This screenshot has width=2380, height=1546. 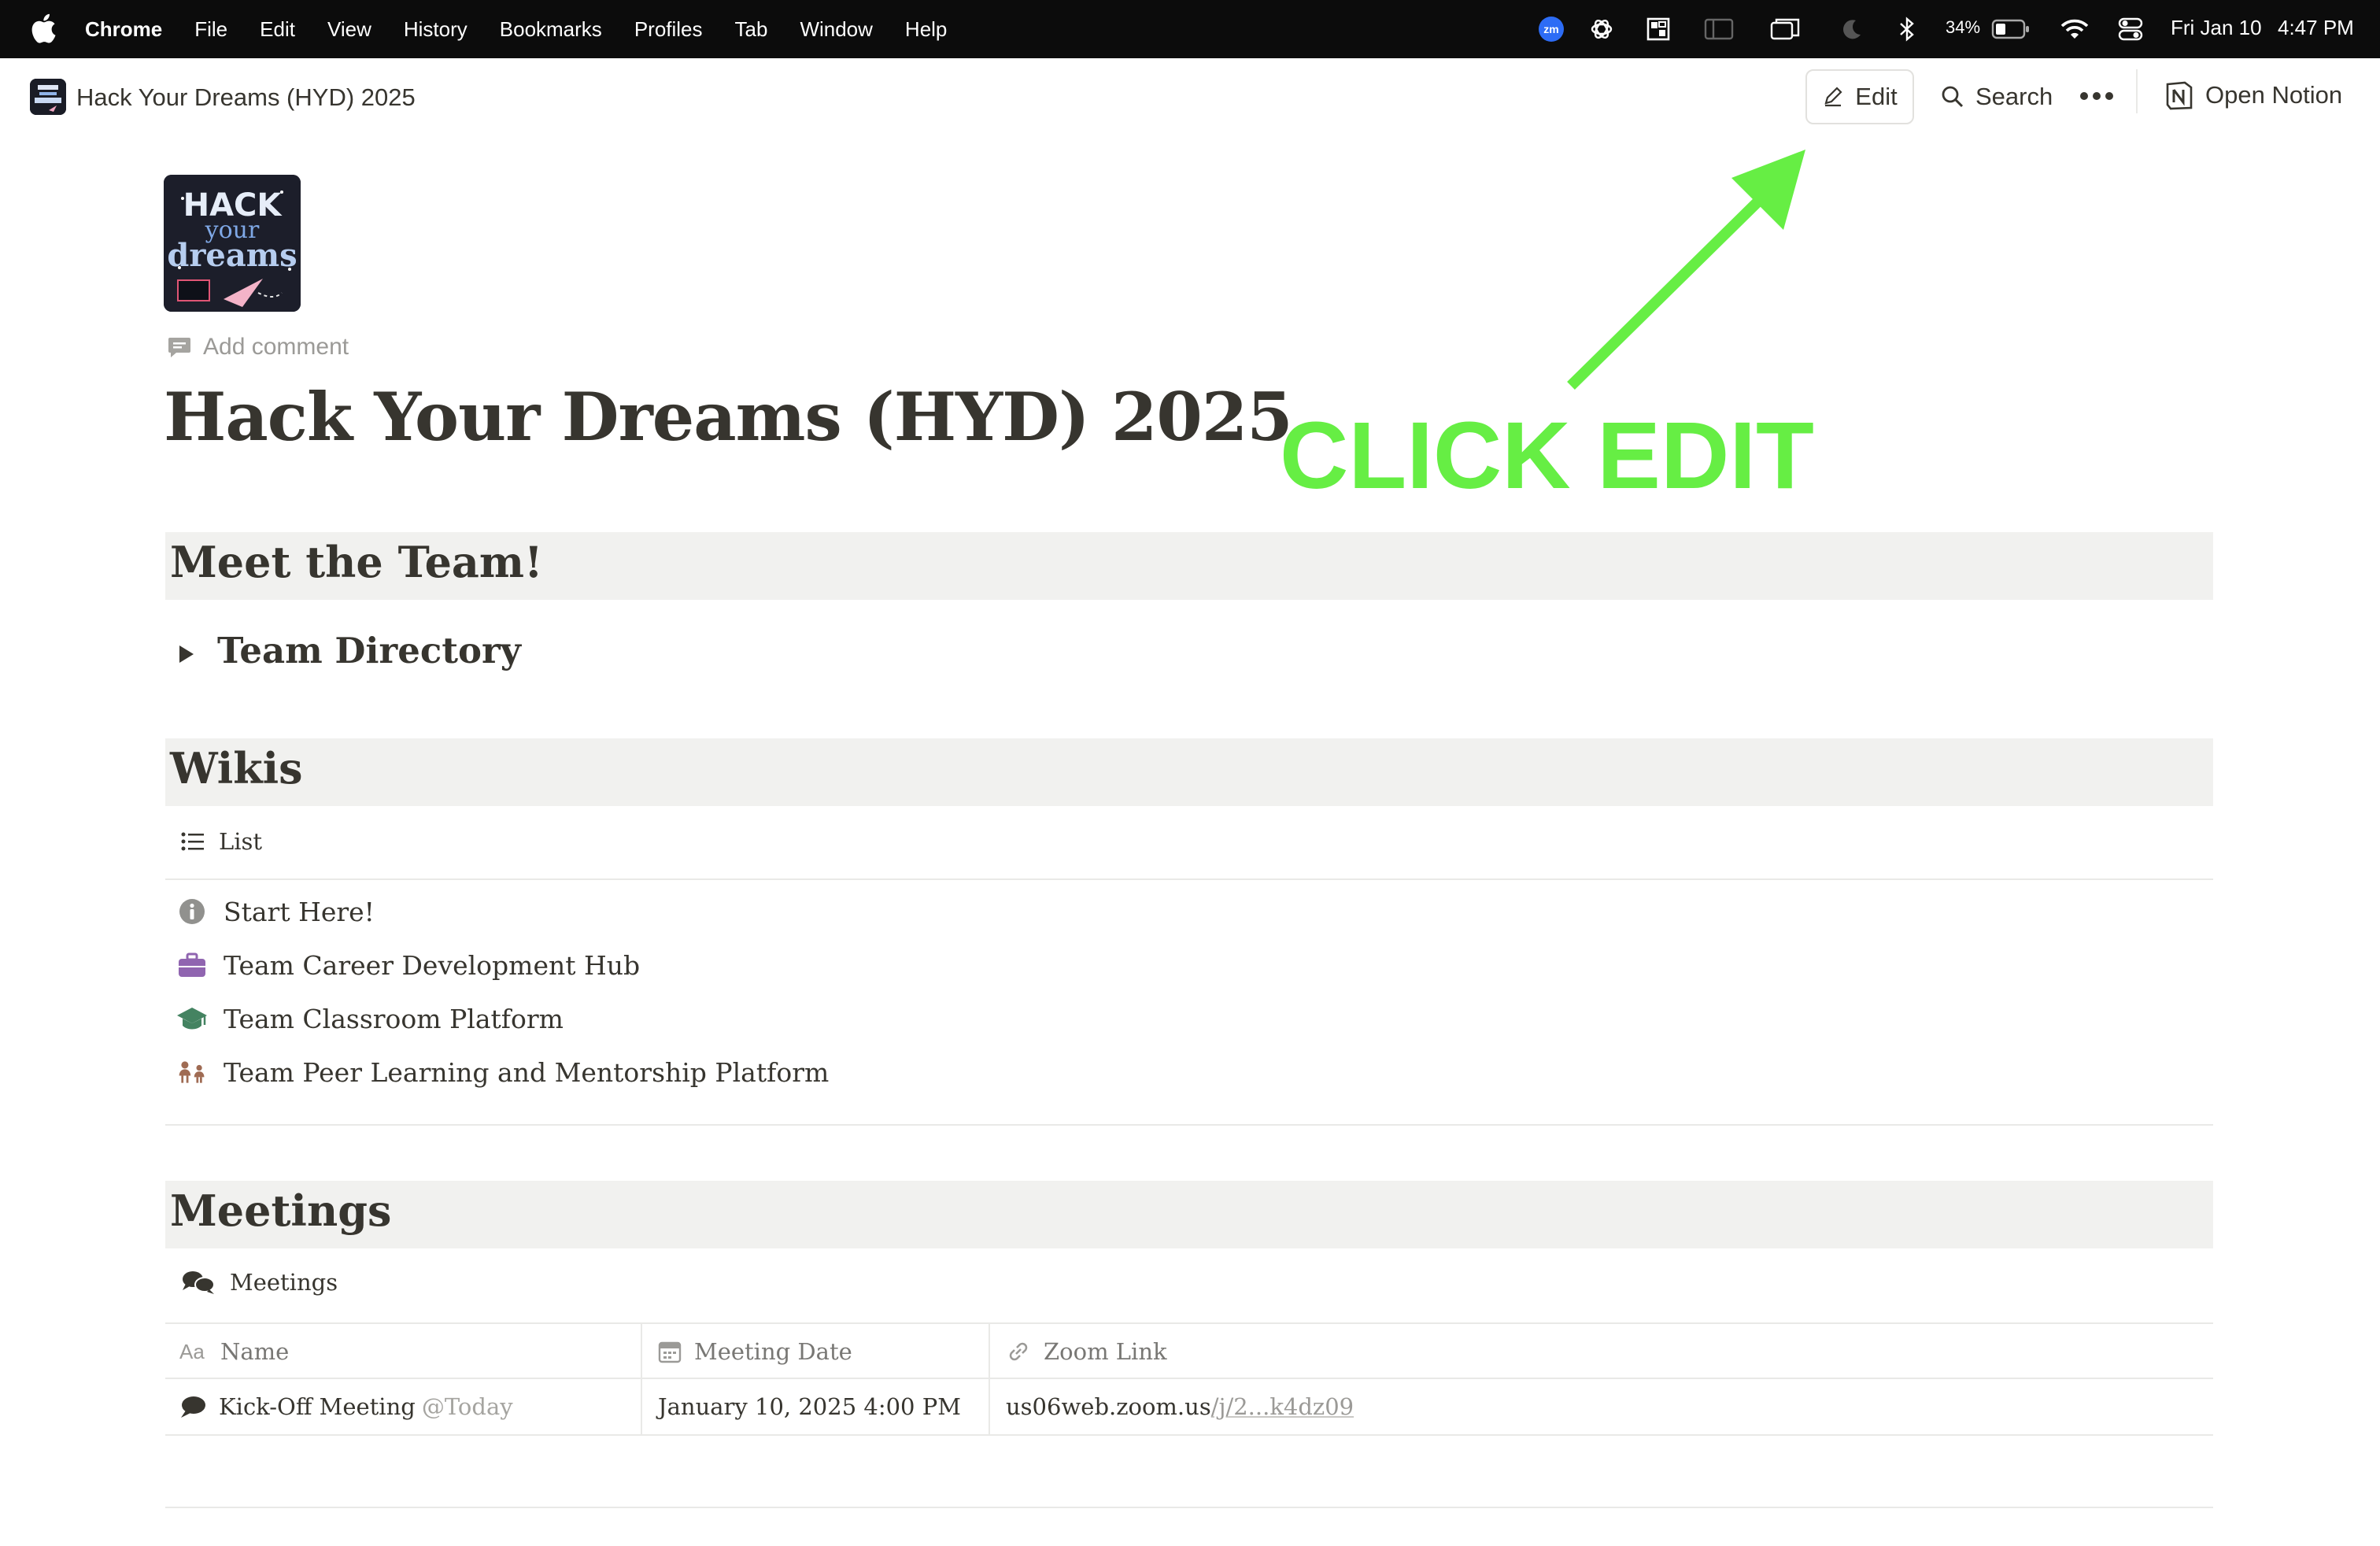 I want to click on info-icon, so click(x=192, y=912).